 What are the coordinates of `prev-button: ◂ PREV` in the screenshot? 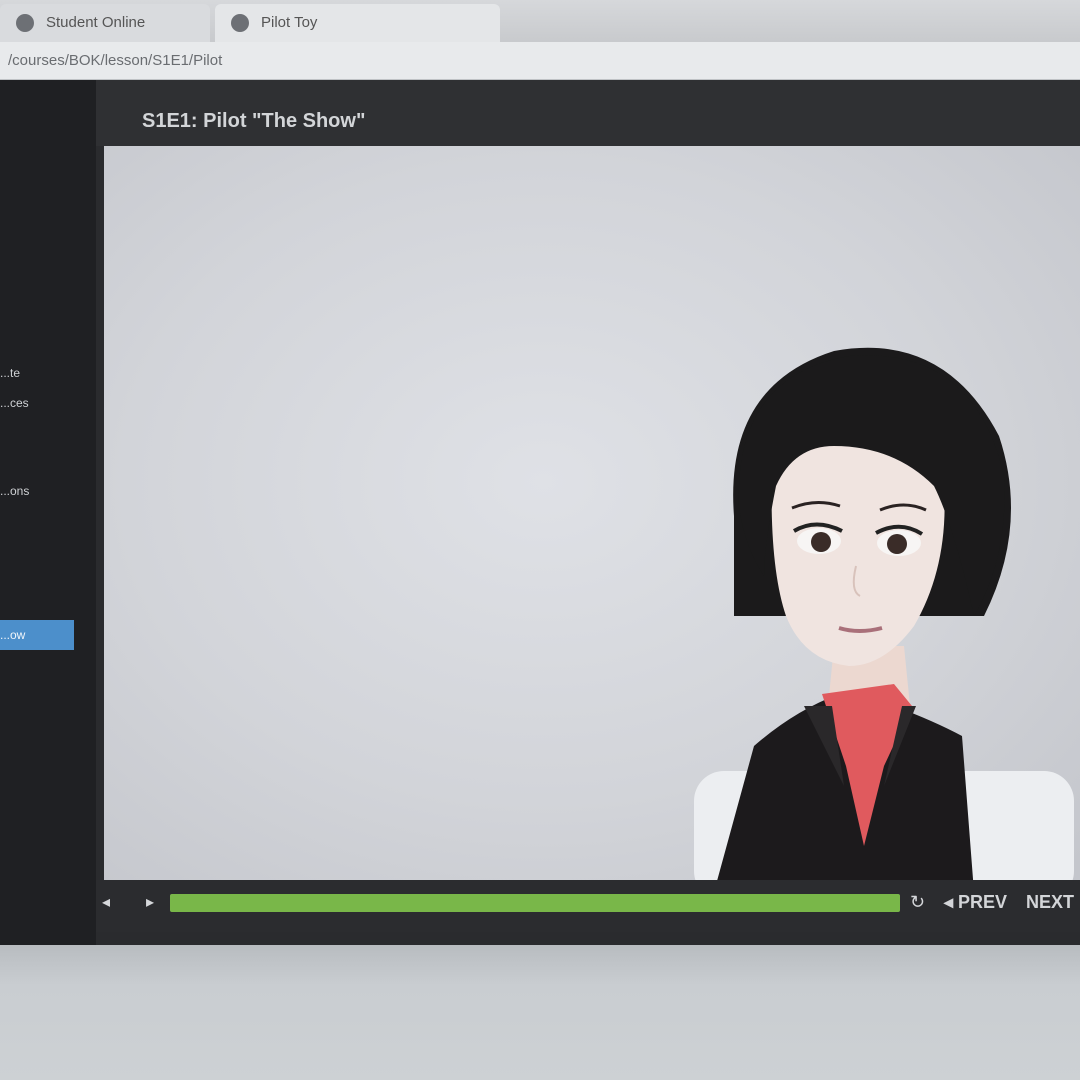 It's located at (975, 902).